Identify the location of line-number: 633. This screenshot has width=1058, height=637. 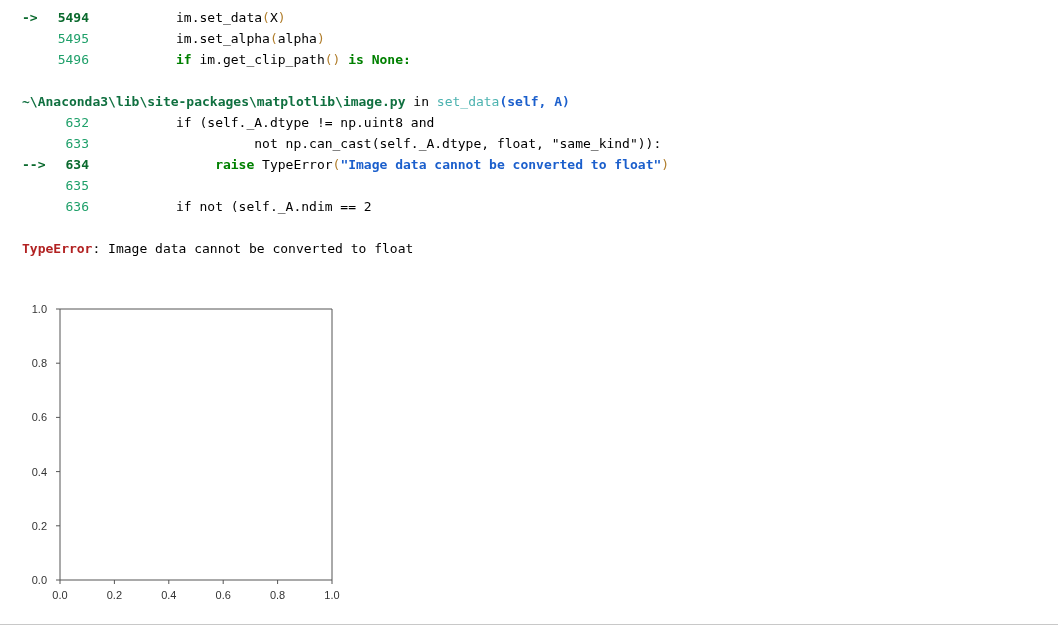
(76, 144).